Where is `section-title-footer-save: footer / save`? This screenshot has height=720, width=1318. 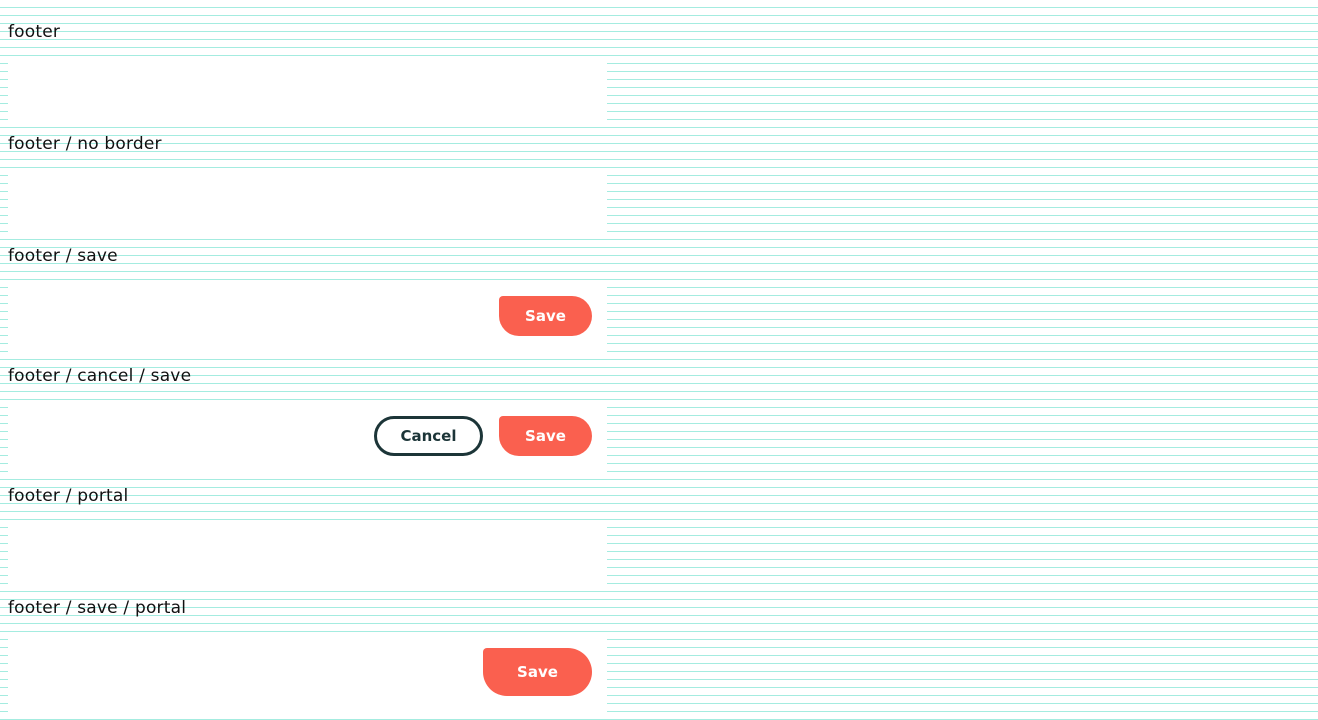
section-title-footer-save: footer / save is located at coordinates (63, 256).